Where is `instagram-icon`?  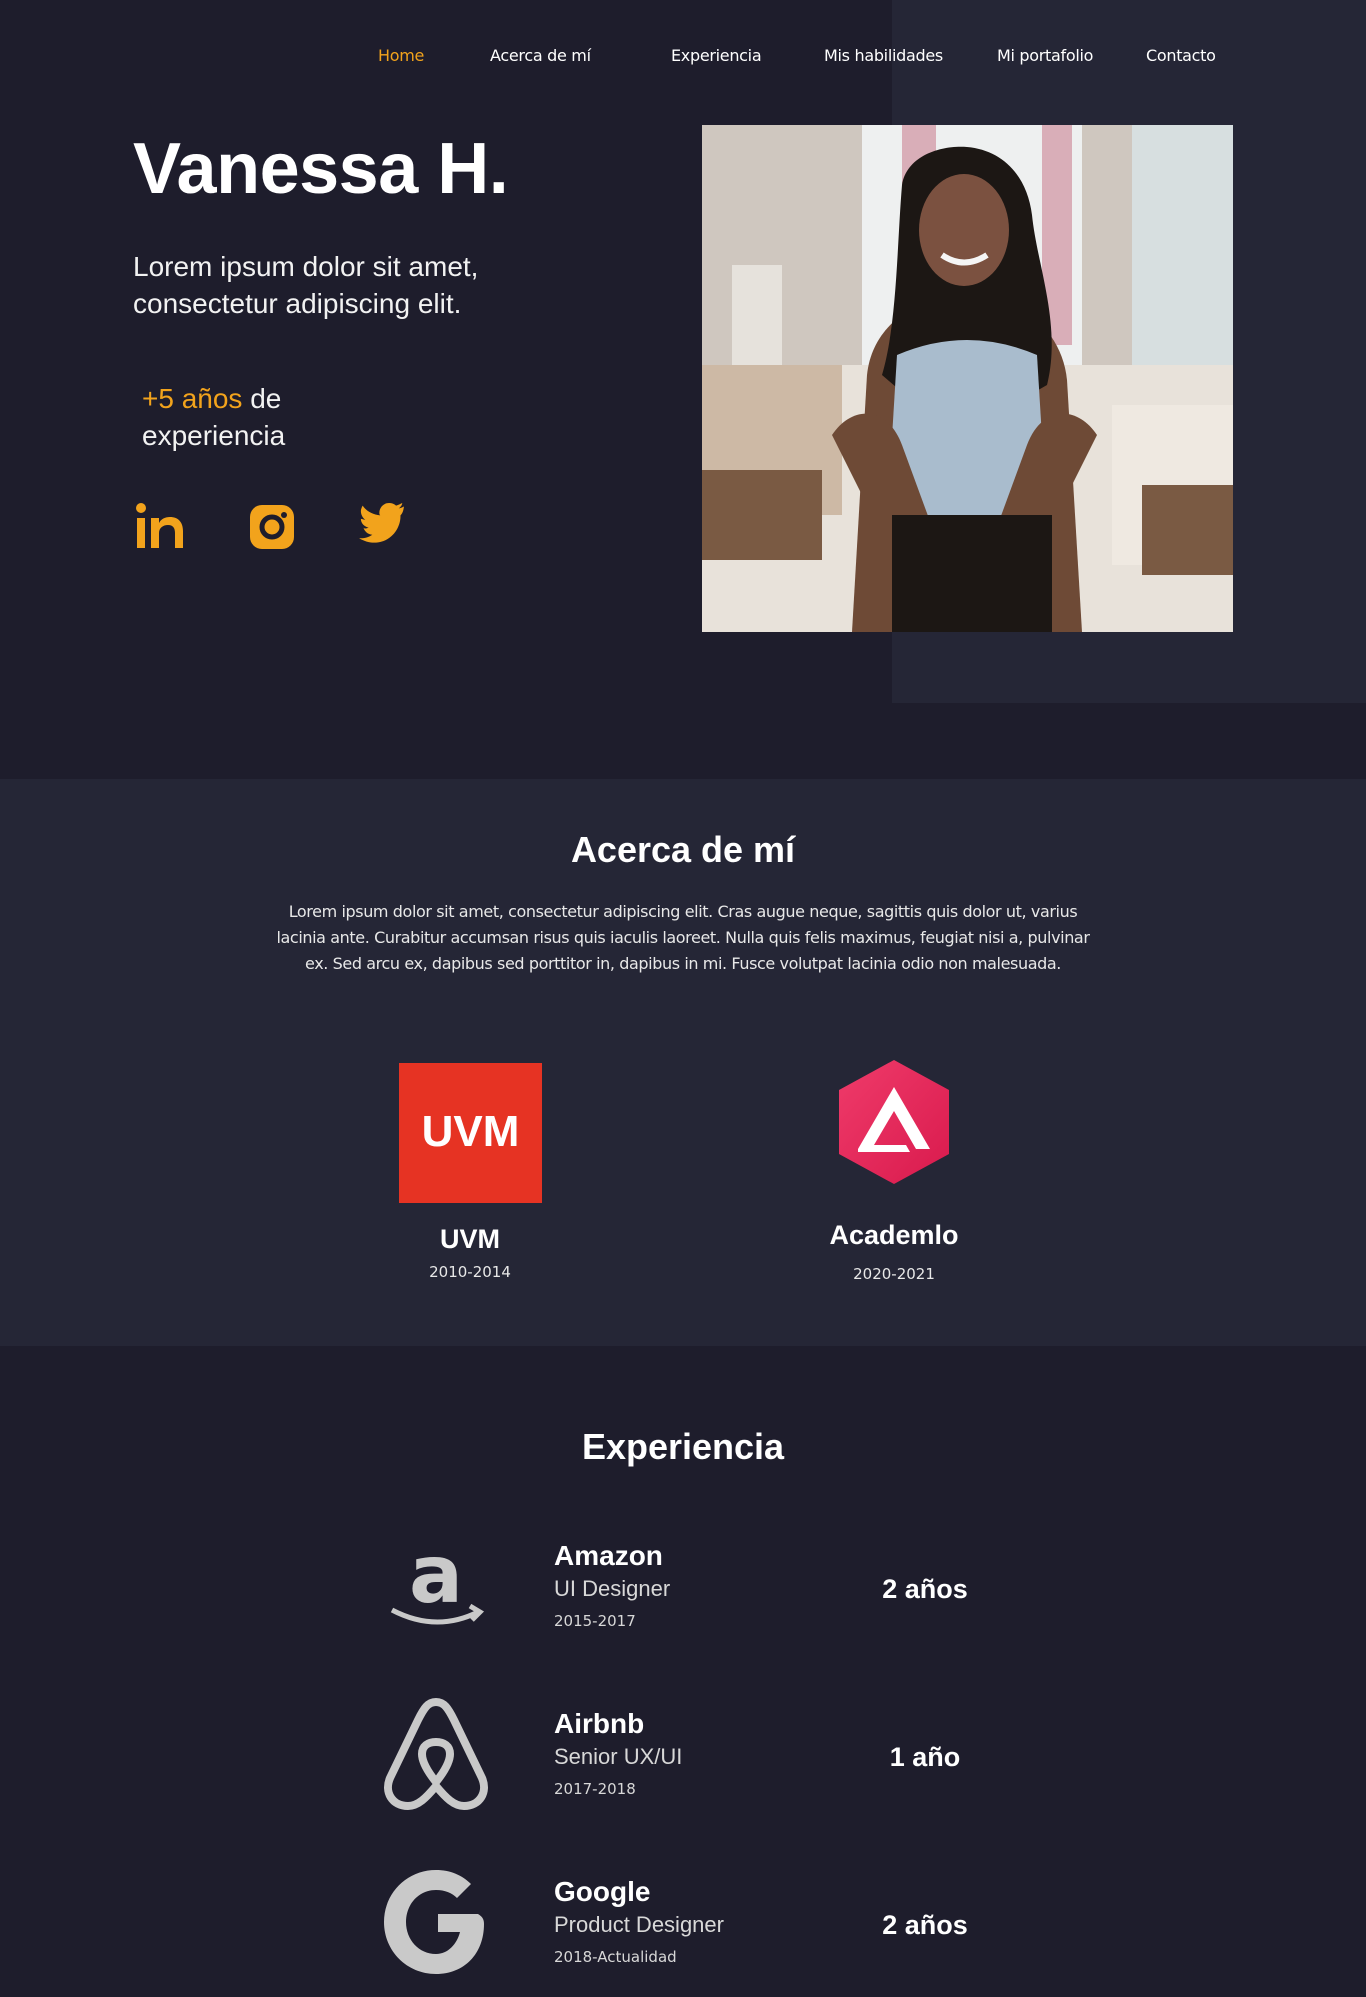 instagram-icon is located at coordinates (272, 527).